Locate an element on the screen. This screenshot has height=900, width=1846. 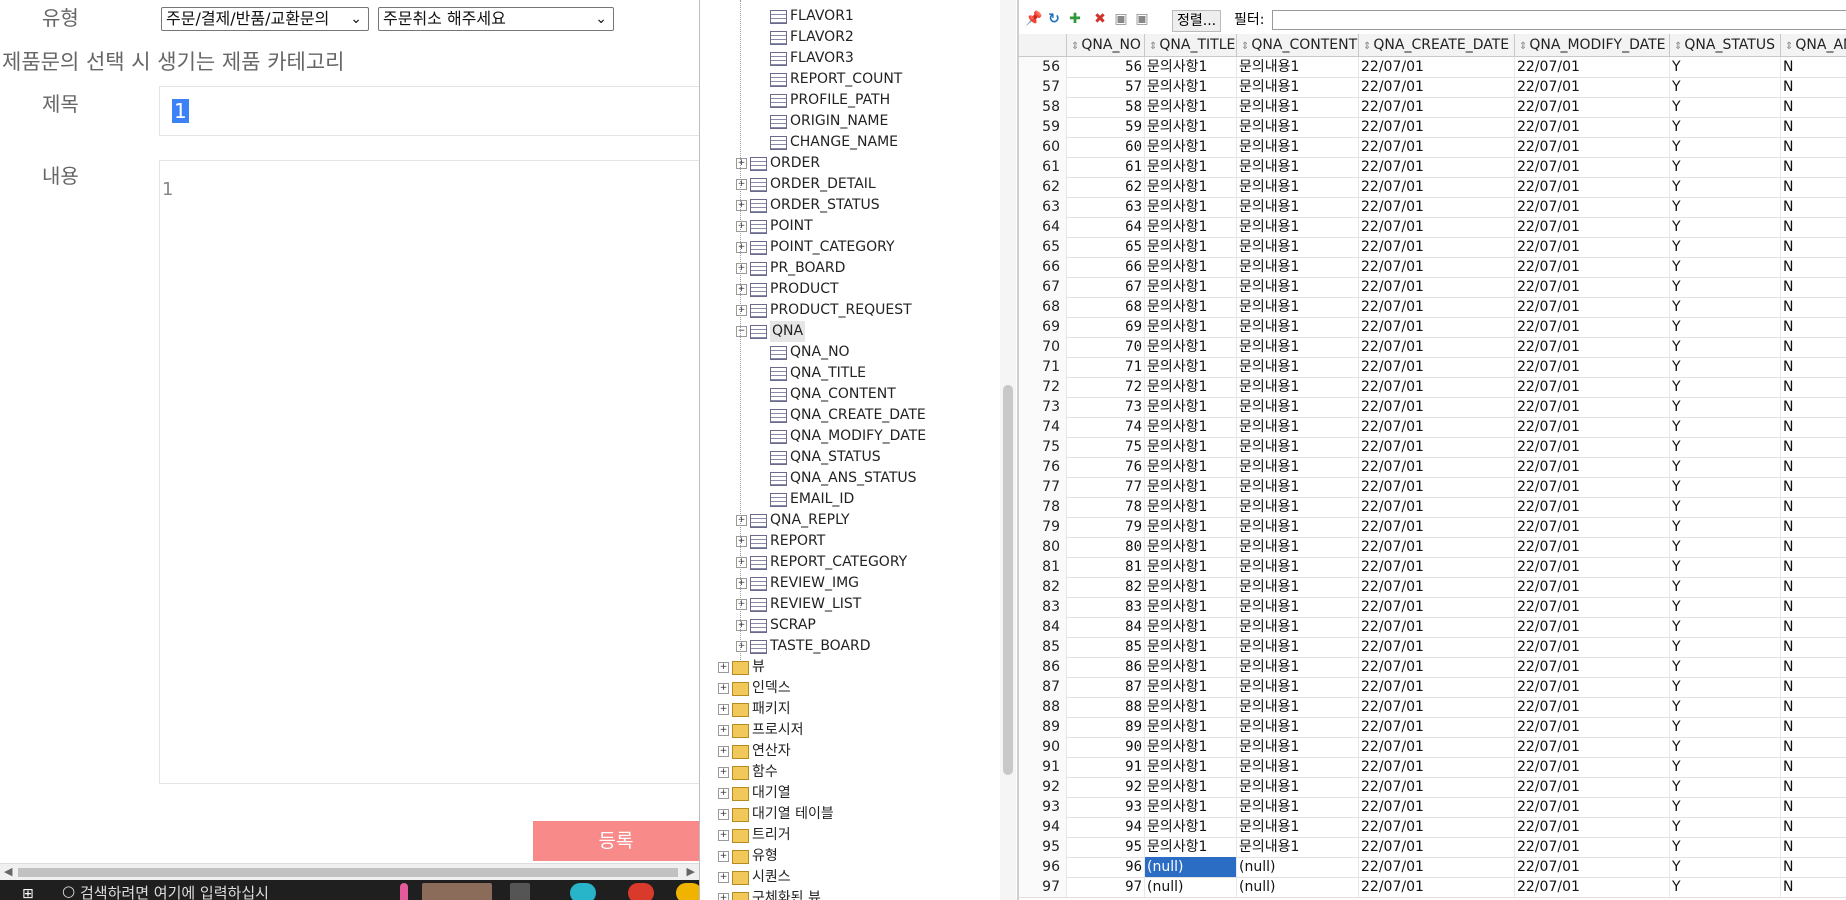
taskbar-app-icon is located at coordinates (520, 891).